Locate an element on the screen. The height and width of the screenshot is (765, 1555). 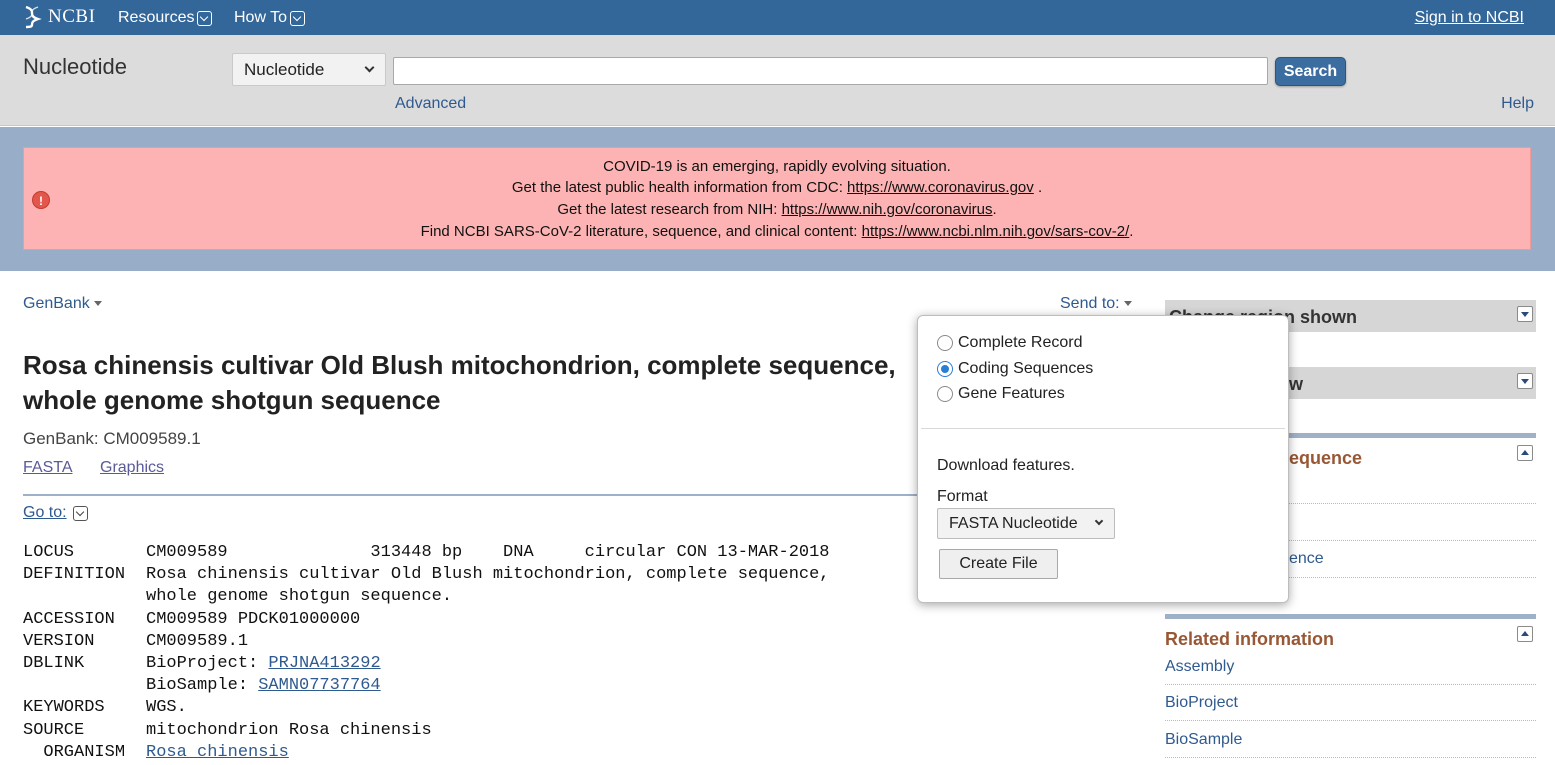
field-value: mitochondrion Rosa chinensis is located at coordinates (289, 730).